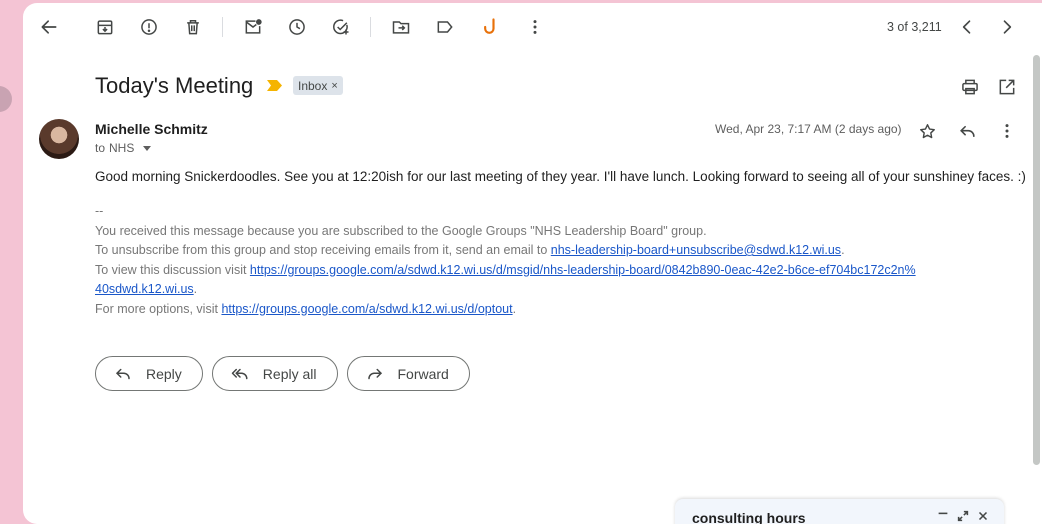 Image resolution: width=1042 pixels, height=524 pixels. I want to click on label-chip-inbox: Inbox ×, so click(318, 85).